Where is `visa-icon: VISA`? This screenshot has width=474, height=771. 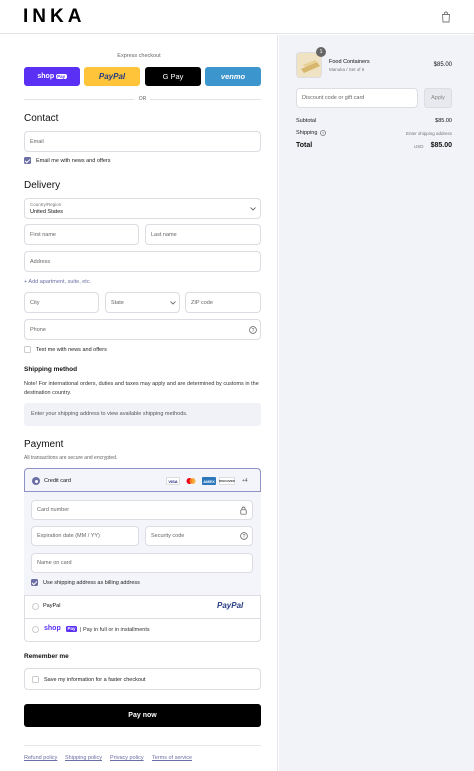 visa-icon: VISA is located at coordinates (173, 481).